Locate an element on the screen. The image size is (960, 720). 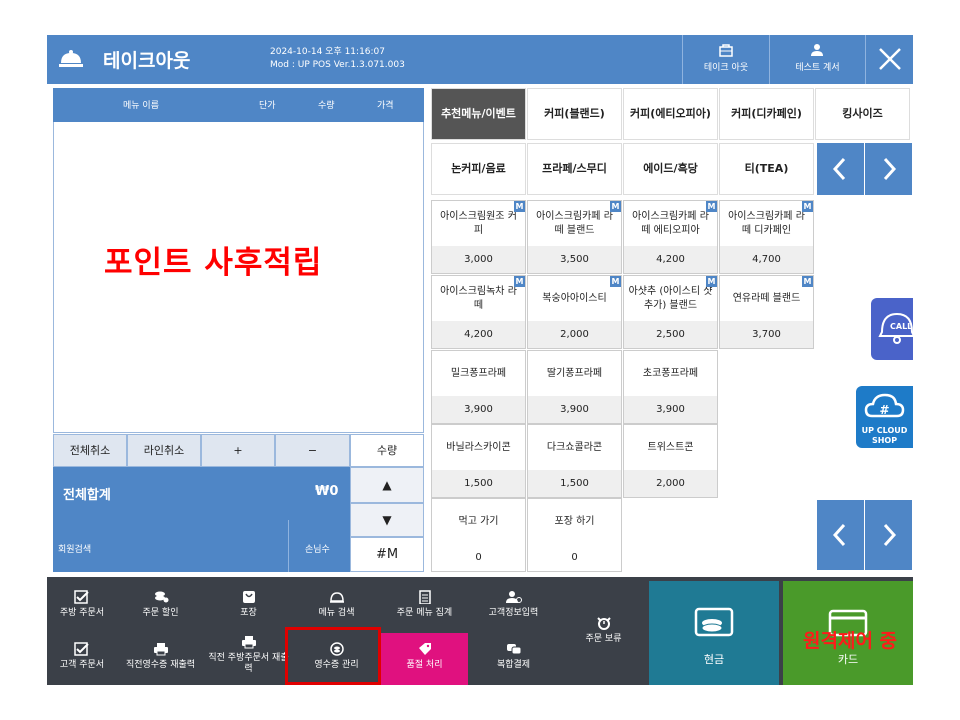
category-tab-ade: 에이드/흑당 is located at coordinates (670, 169).